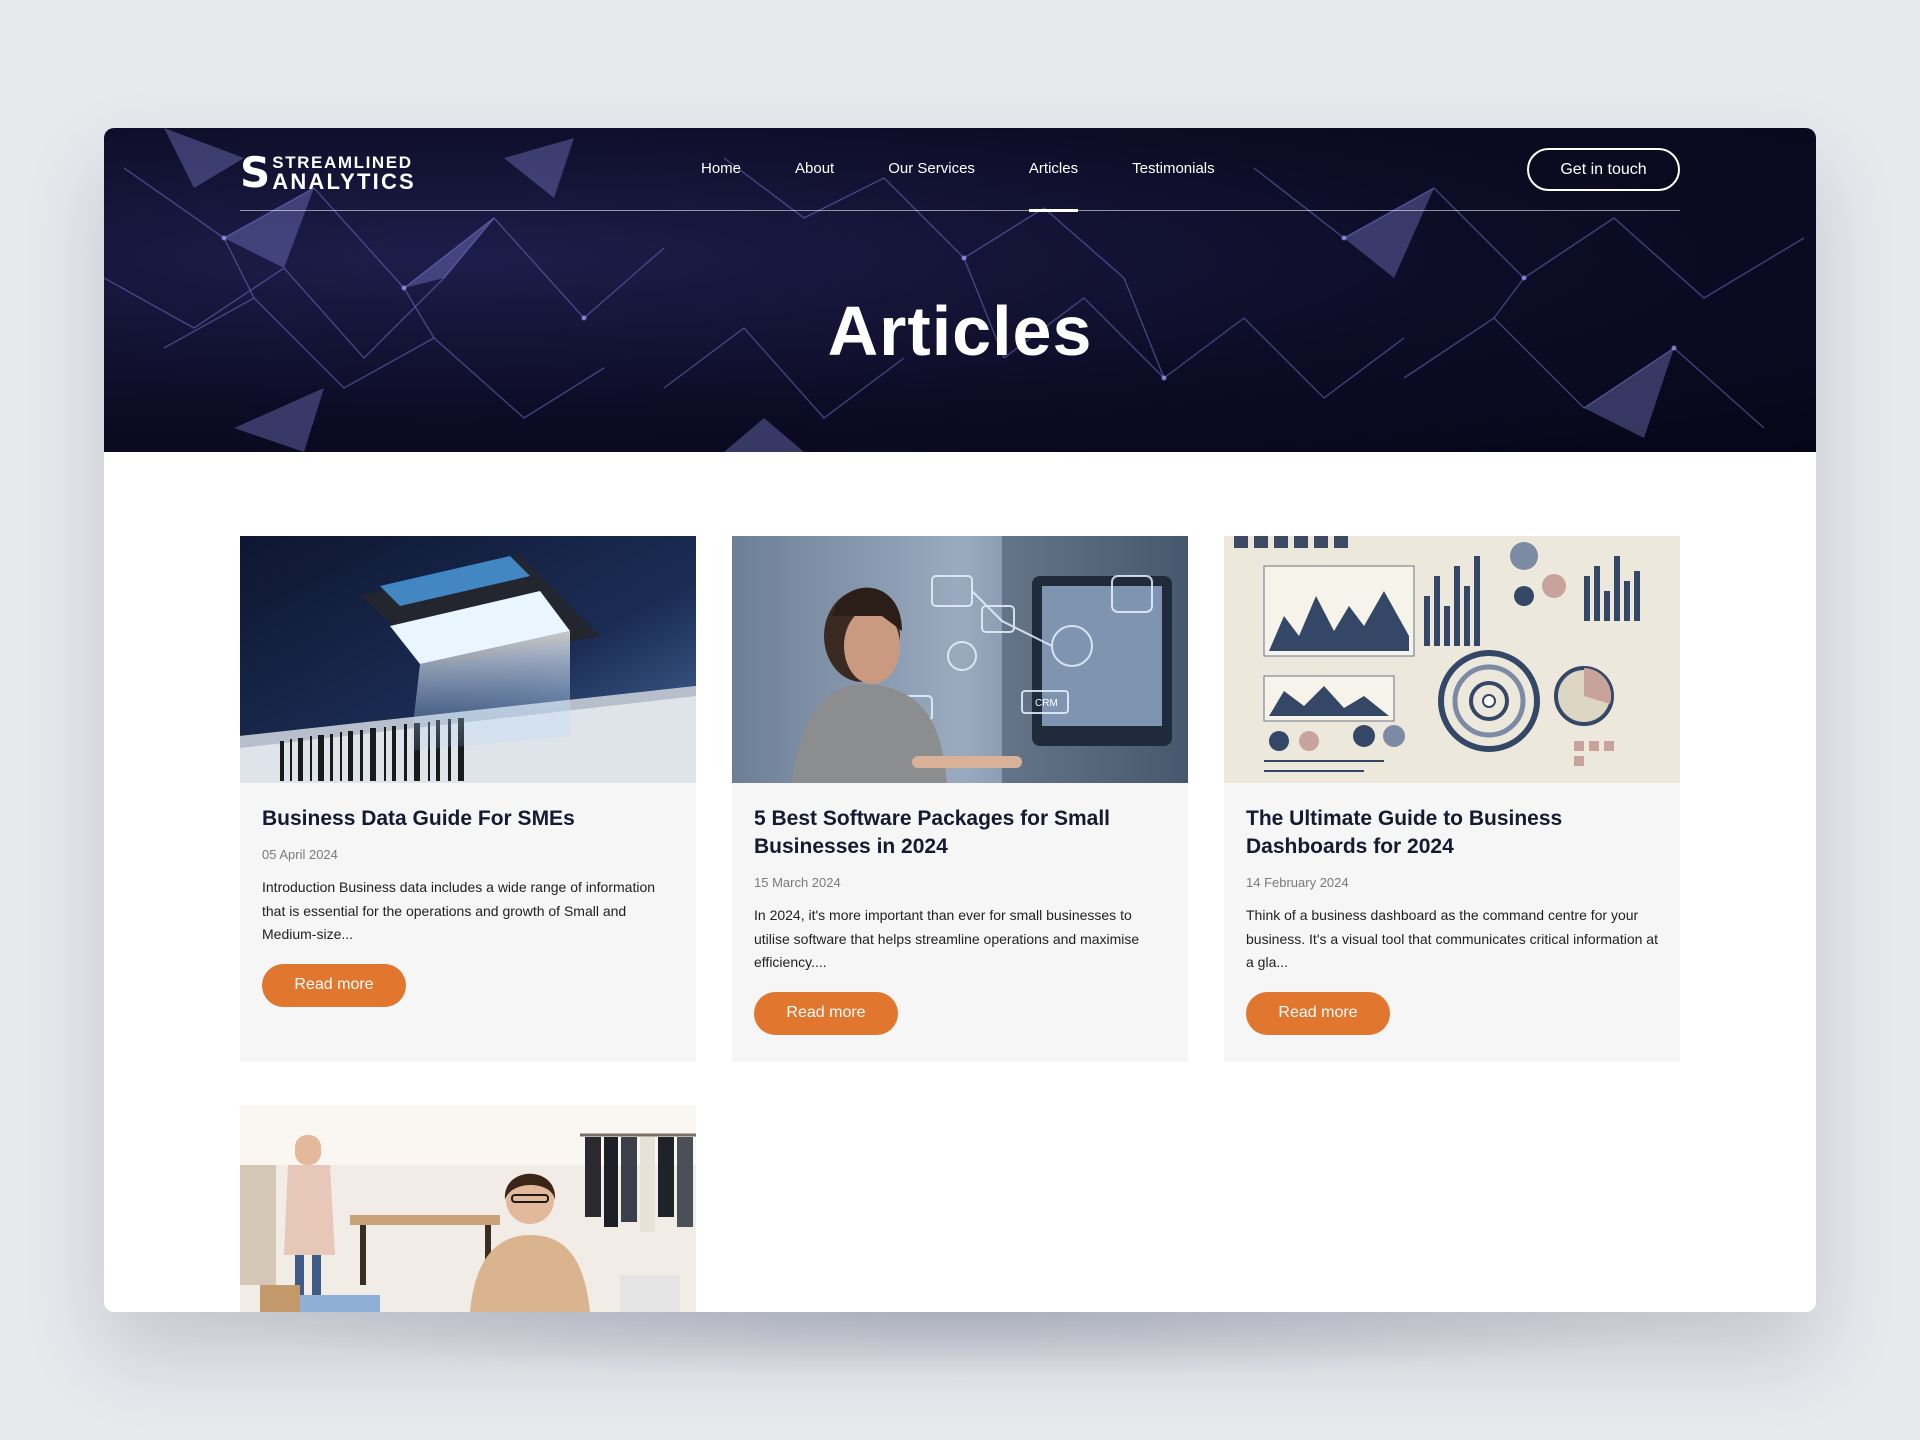  I want to click on nav-item-home: Home, so click(721, 185).